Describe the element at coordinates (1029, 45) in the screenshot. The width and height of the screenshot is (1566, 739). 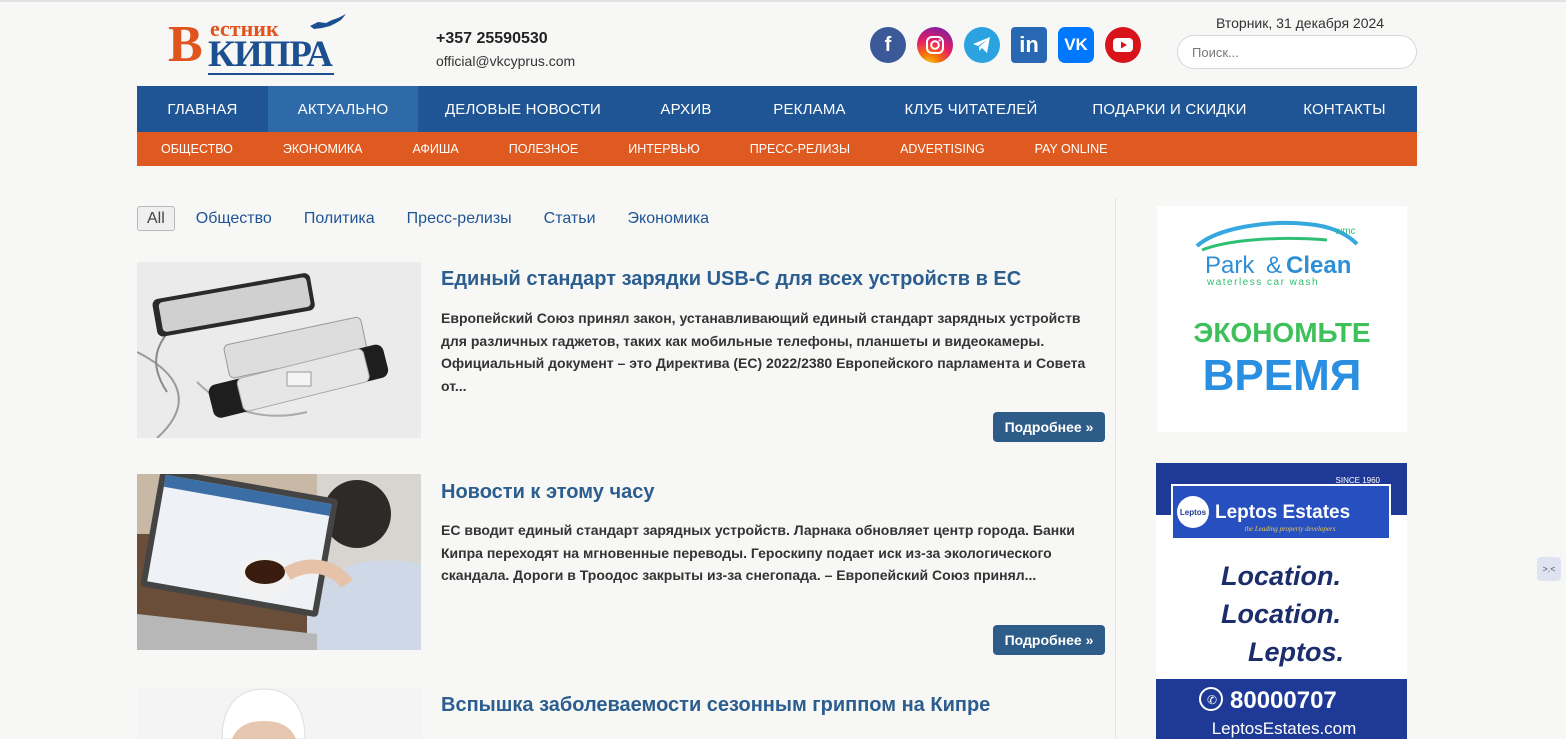
I see `linkedin-icon: in` at that location.